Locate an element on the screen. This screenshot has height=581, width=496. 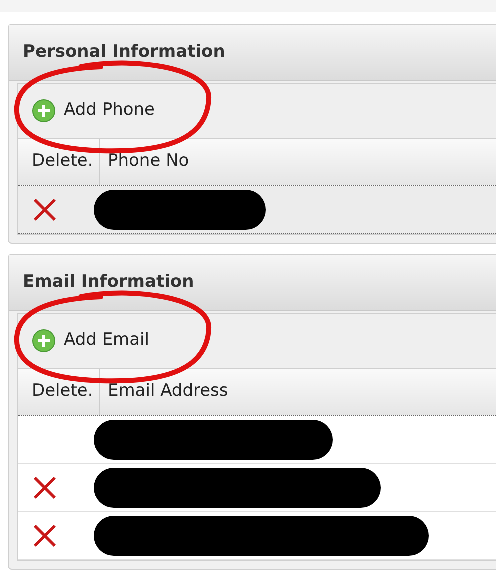
add-button: Add Phone is located at coordinates (93, 111).